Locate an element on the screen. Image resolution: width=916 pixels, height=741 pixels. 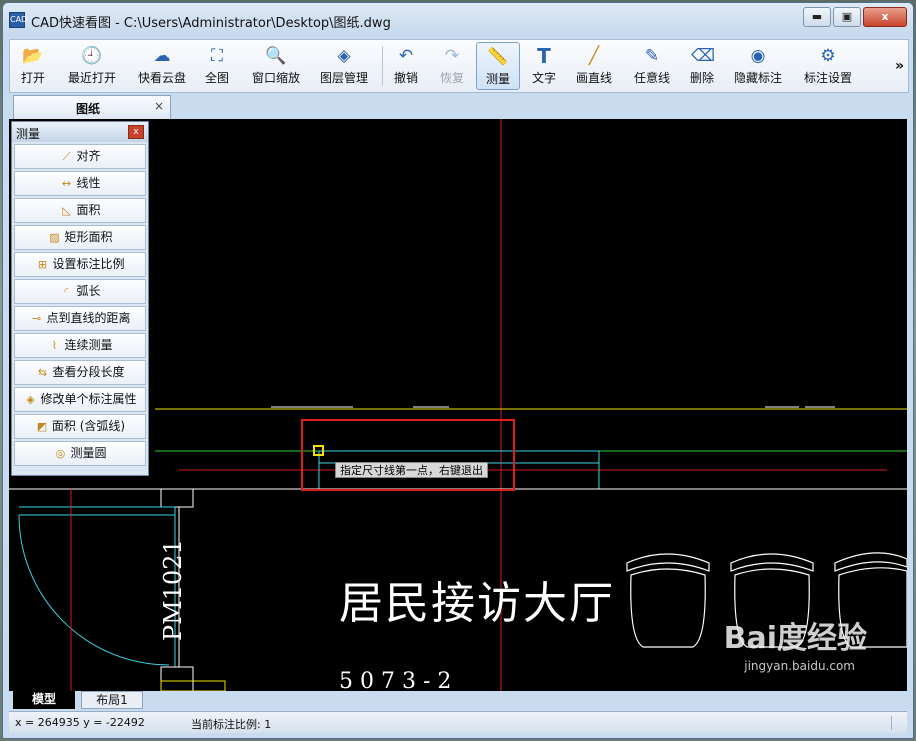
measure-button: 📏 测量 is located at coordinates (498, 66).